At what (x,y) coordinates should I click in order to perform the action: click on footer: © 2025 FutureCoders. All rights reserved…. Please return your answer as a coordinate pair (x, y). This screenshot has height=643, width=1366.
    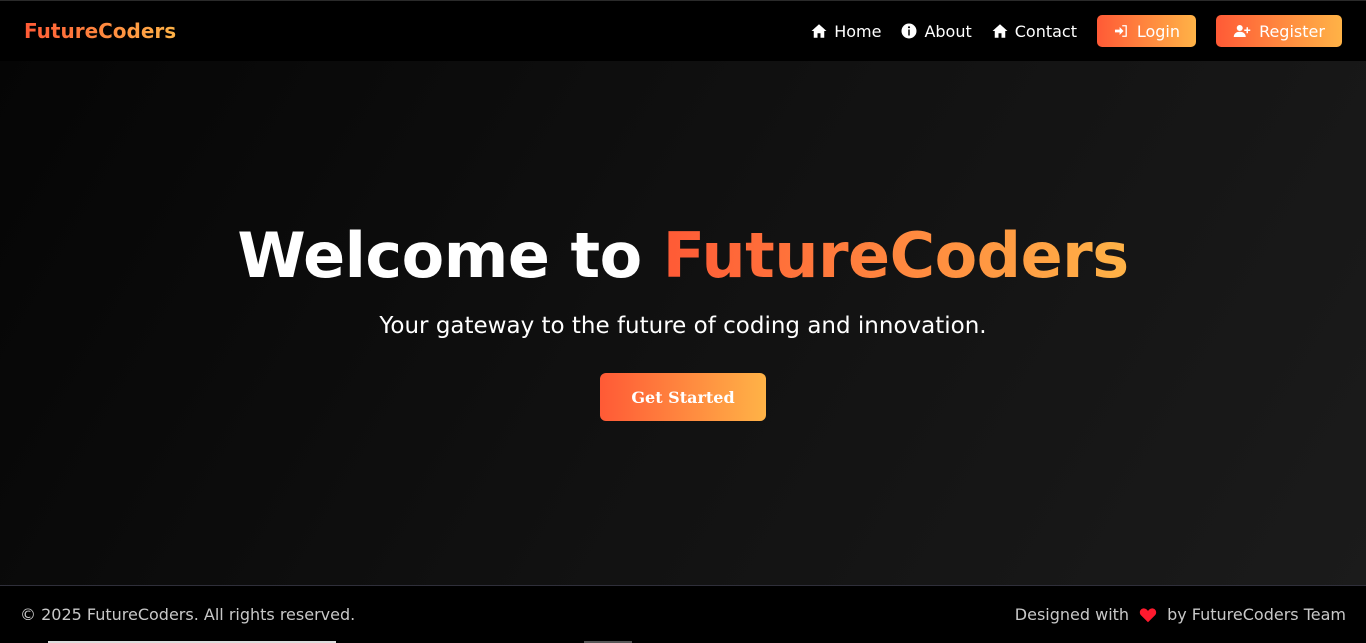
    Looking at the image, I should click on (683, 614).